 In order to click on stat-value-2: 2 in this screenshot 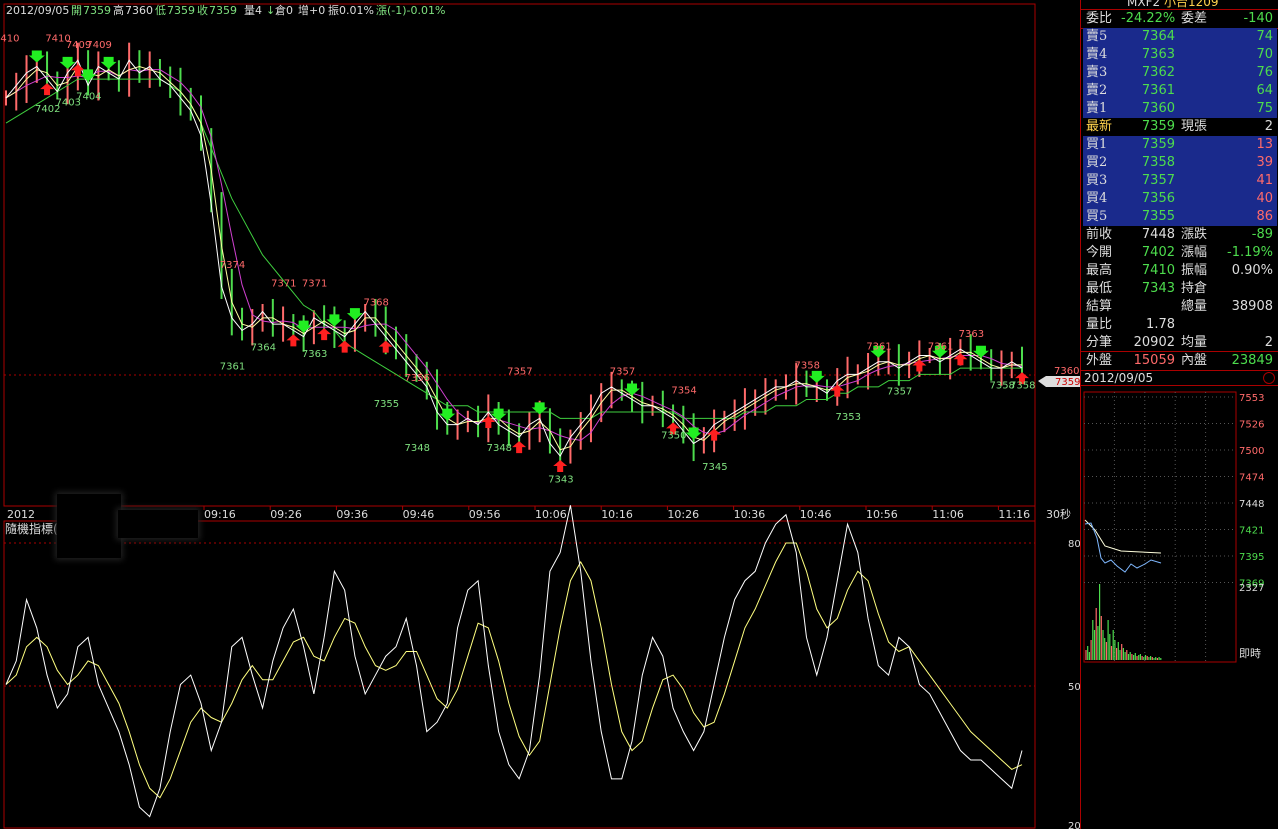, I will do `click(1268, 342)`.